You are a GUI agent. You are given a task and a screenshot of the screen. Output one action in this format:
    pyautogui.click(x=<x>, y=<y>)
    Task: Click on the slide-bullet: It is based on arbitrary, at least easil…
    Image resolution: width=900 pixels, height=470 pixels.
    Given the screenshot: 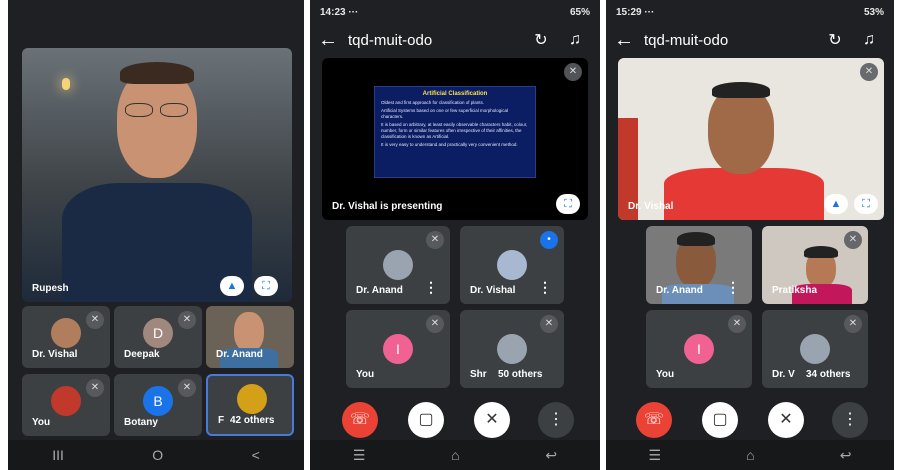 What is the action you would take?
    pyautogui.click(x=454, y=130)
    